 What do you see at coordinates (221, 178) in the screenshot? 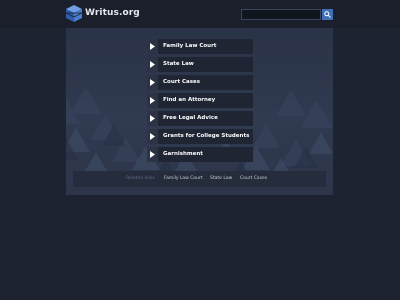
I see `related-link-state-law: State Law` at bounding box center [221, 178].